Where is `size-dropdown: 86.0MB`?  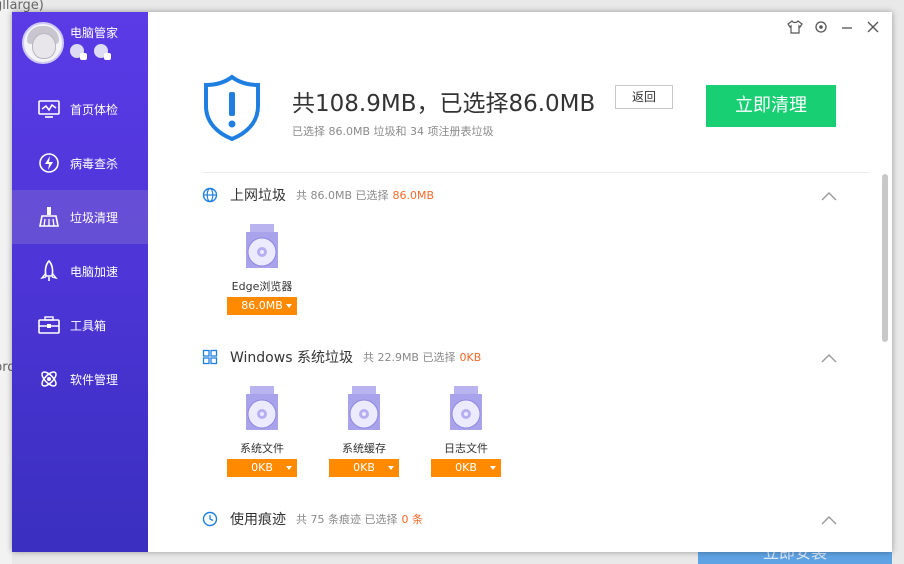 size-dropdown: 86.0MB is located at coordinates (262, 306).